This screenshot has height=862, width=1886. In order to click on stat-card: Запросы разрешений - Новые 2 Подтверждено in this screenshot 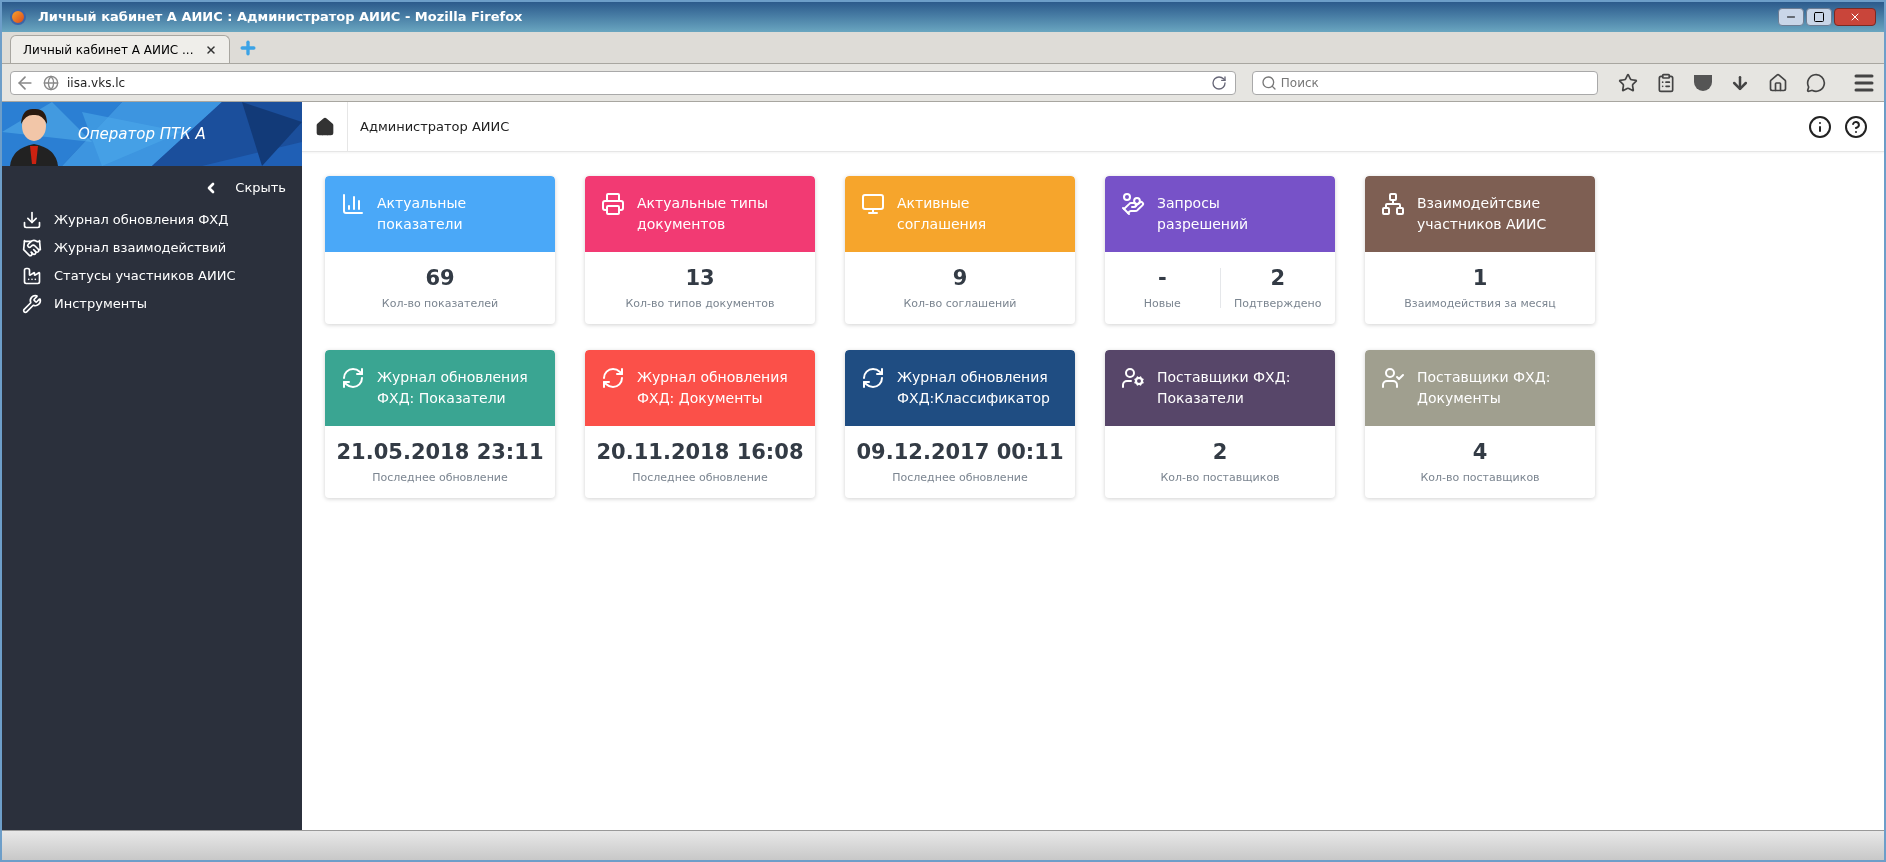, I will do `click(1220, 250)`.